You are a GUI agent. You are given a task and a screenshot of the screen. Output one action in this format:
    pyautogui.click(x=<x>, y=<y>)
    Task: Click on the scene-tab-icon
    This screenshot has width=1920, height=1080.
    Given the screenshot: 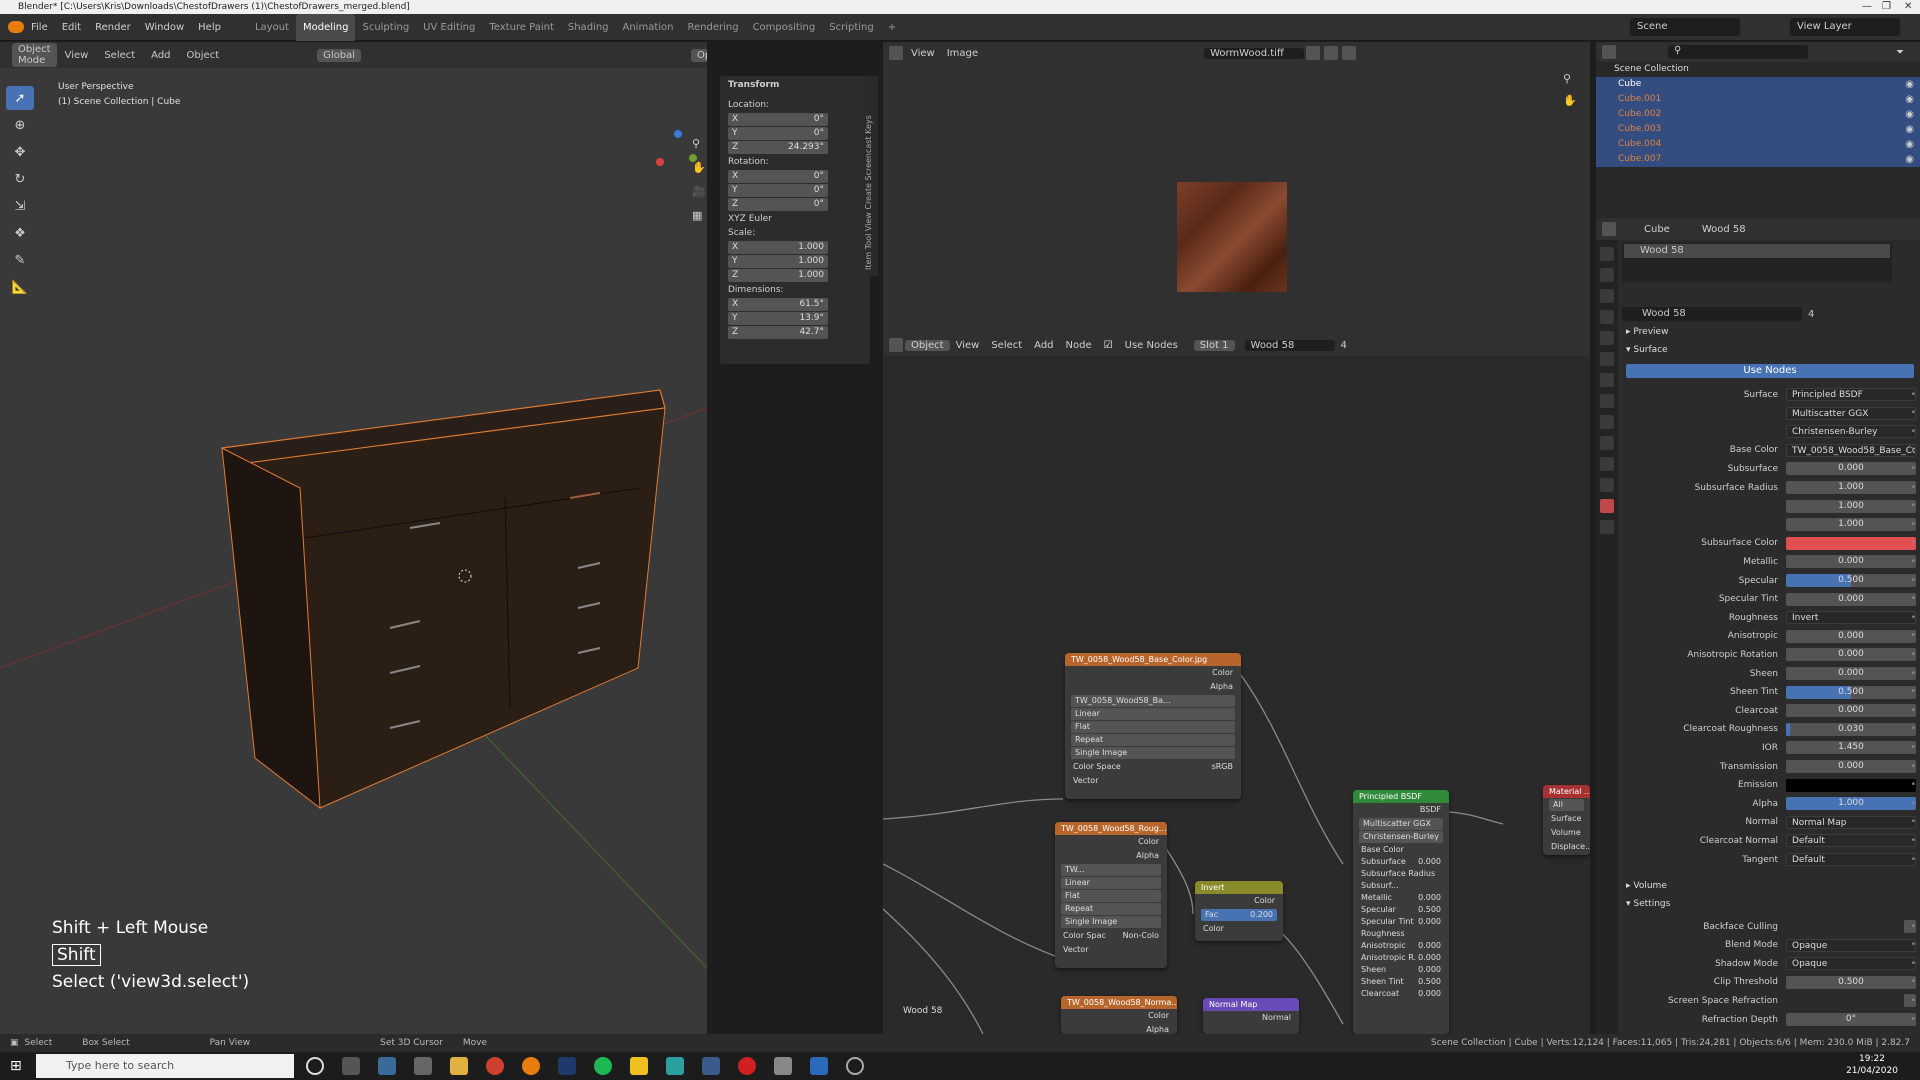 What is the action you would take?
    pyautogui.click(x=1607, y=338)
    